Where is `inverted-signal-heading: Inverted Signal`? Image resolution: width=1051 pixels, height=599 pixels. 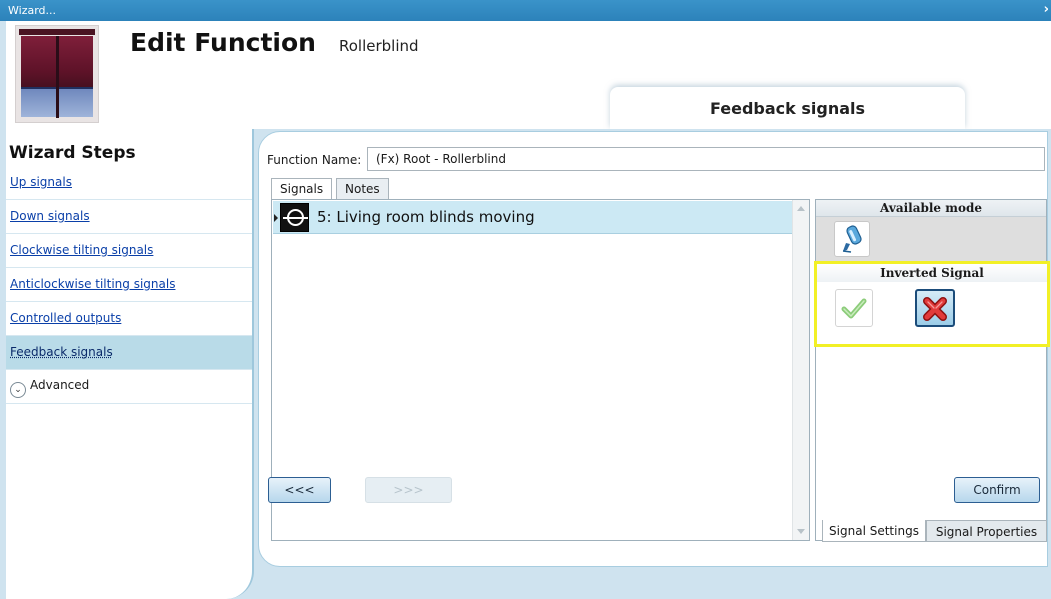 inverted-signal-heading: Inverted Signal is located at coordinates (932, 273).